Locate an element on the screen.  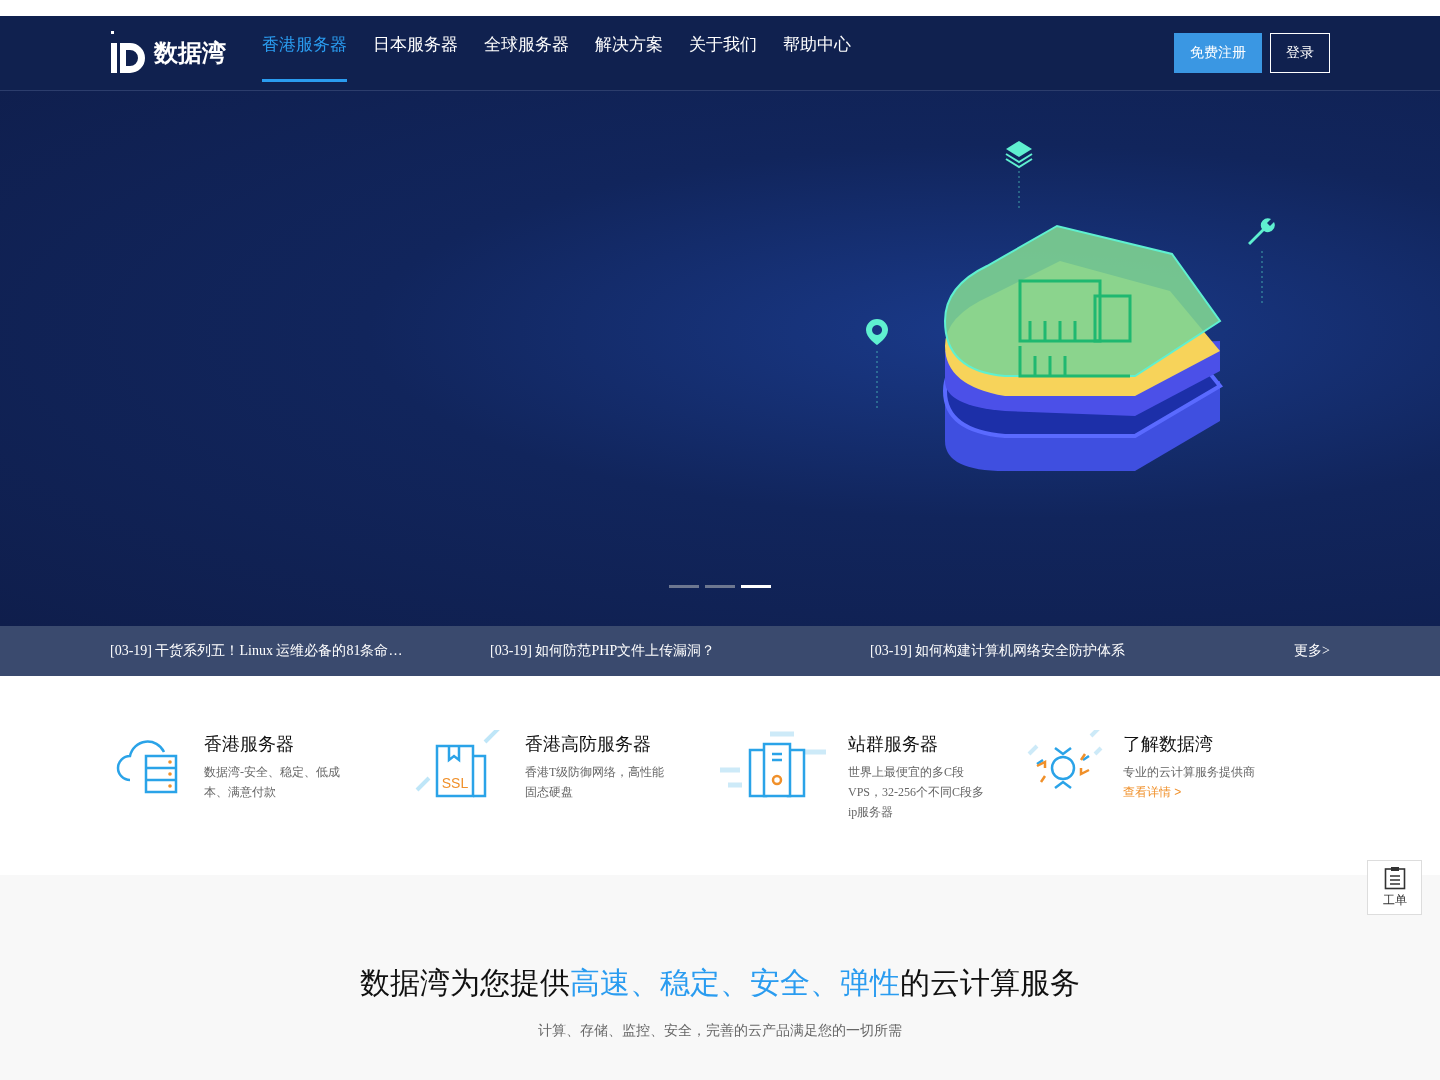
section-heading: 数据湾为您提供高速、稳定、安全、弹性的云计算服务 is located at coordinates (720, 983).